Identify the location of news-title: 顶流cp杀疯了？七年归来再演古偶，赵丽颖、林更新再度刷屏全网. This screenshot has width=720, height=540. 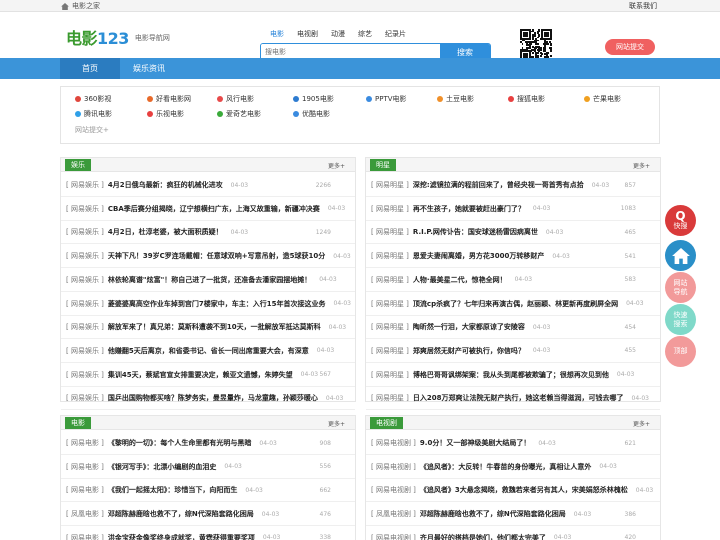
(515, 304).